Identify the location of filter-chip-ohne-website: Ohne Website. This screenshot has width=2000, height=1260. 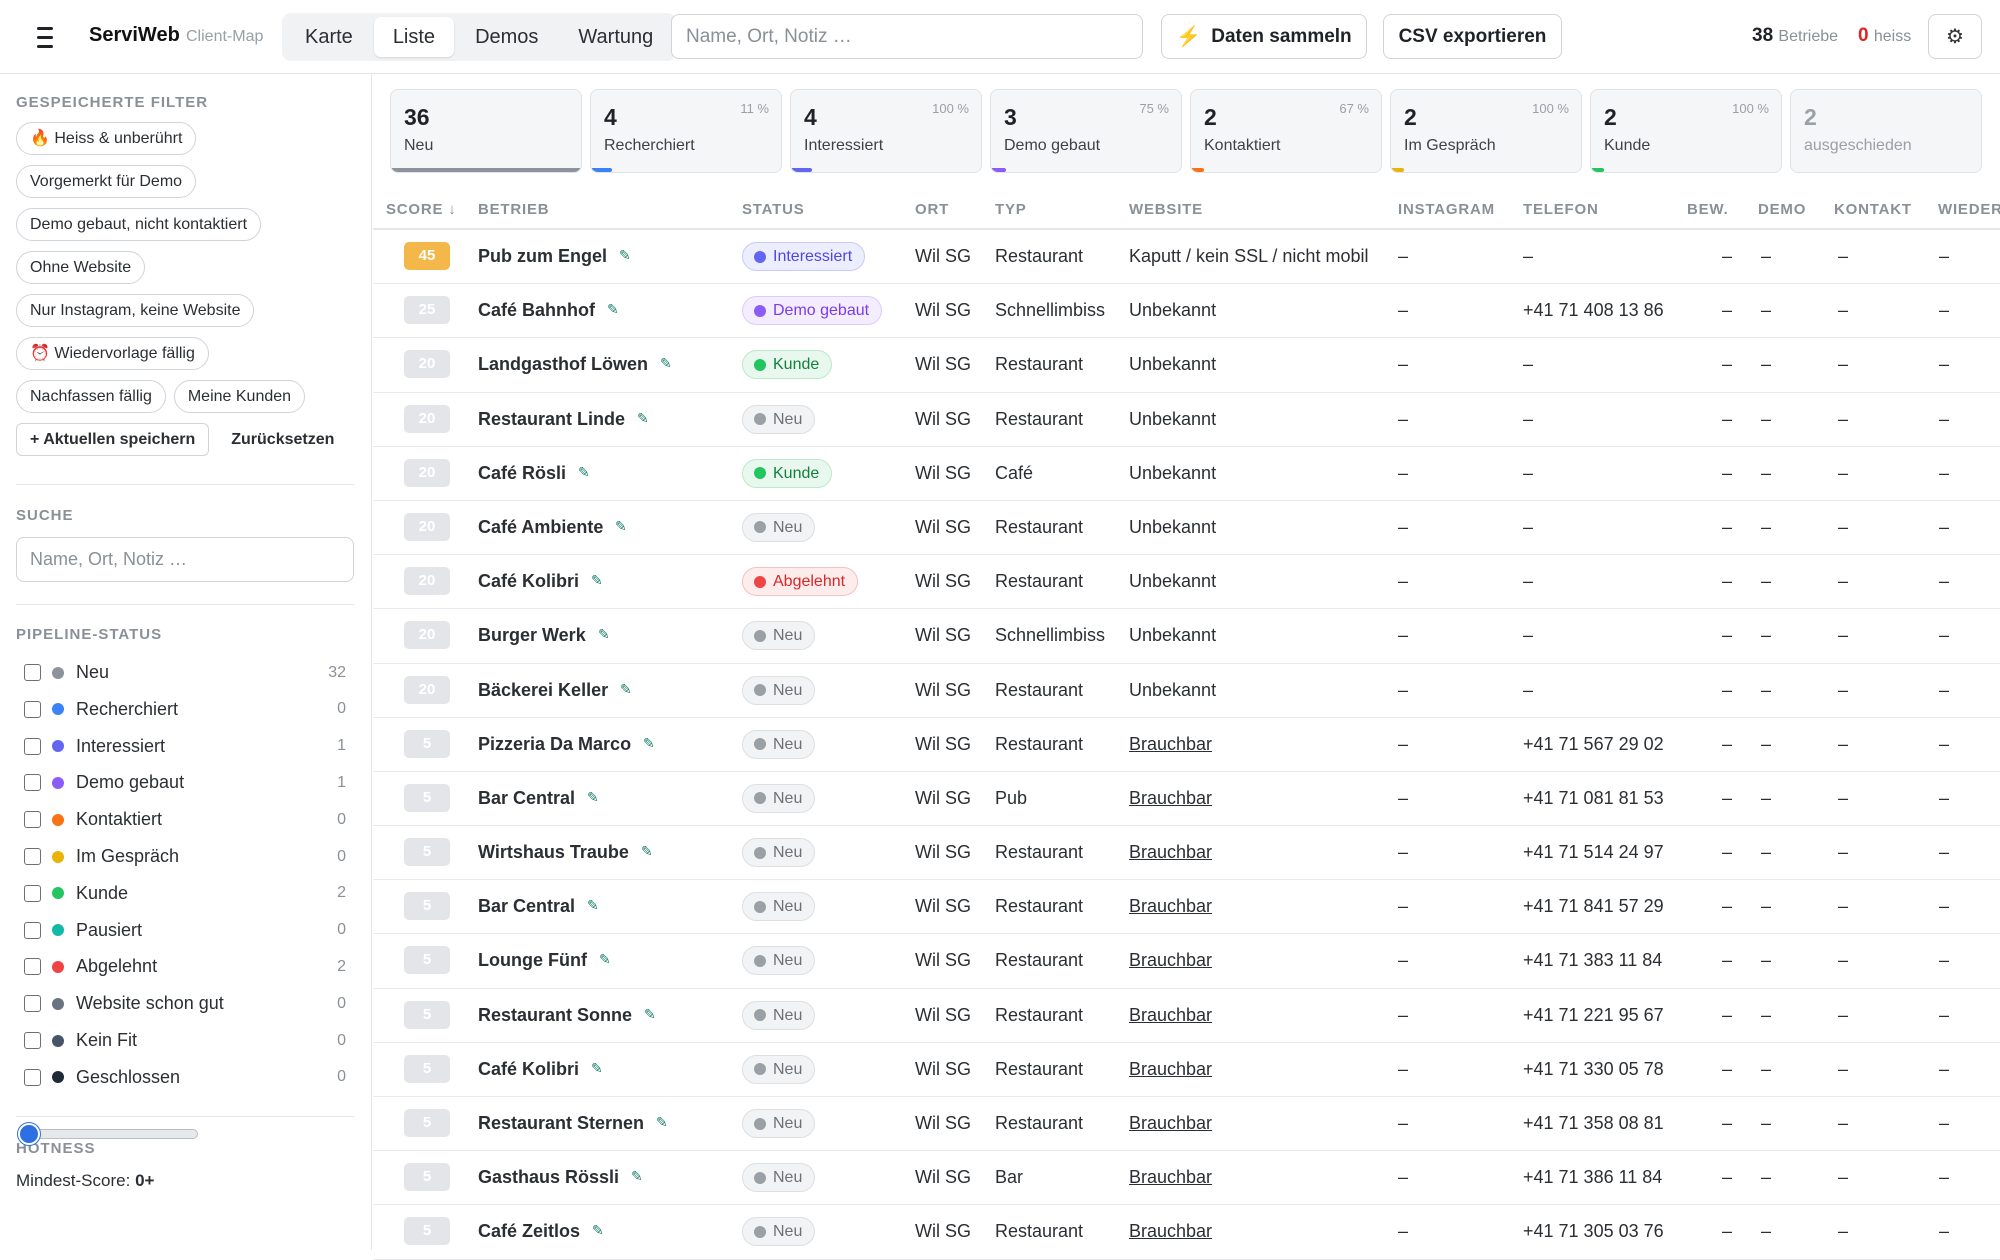
(81, 267).